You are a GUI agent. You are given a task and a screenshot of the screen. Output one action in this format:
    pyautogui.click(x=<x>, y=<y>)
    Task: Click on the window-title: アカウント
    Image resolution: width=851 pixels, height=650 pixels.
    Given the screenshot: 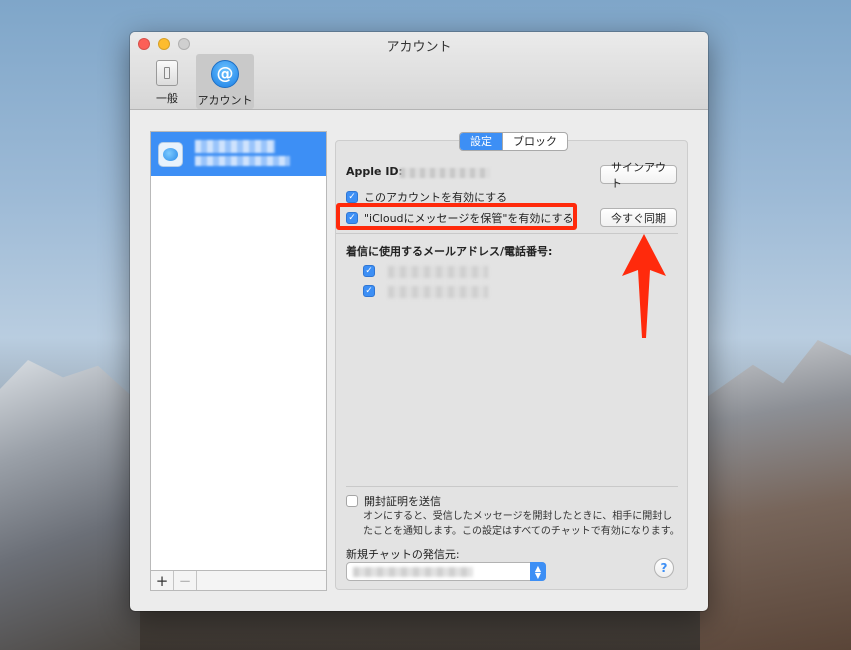 What is the action you would take?
    pyautogui.click(x=419, y=47)
    